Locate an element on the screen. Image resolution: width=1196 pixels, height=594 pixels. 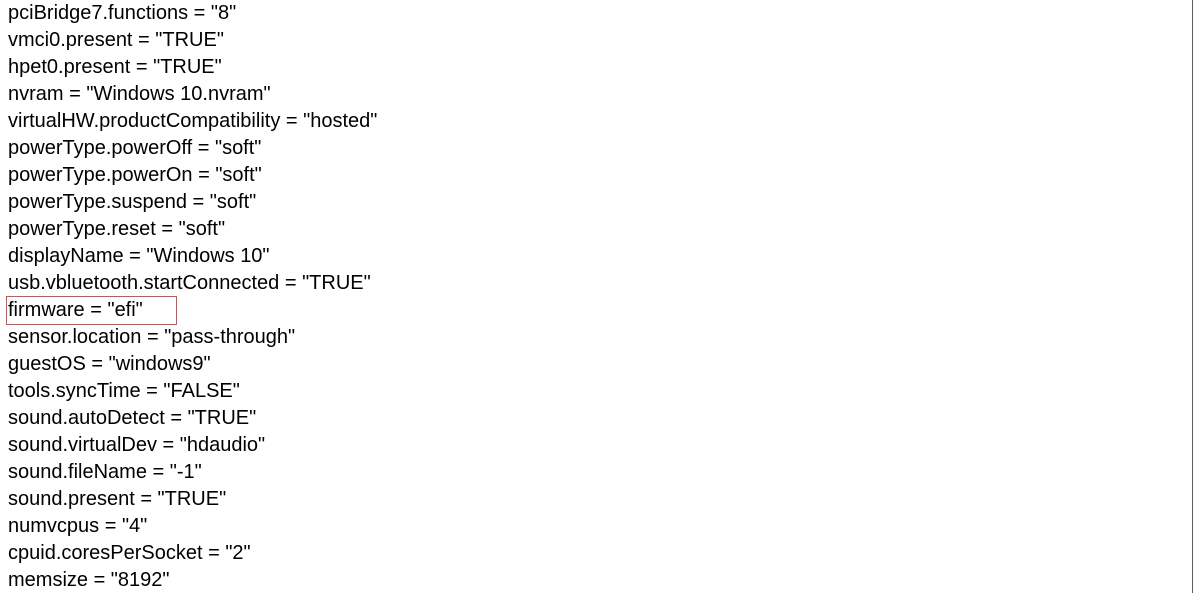
config-line-guestos: guestOS = "windows9" is located at coordinates (597, 364).